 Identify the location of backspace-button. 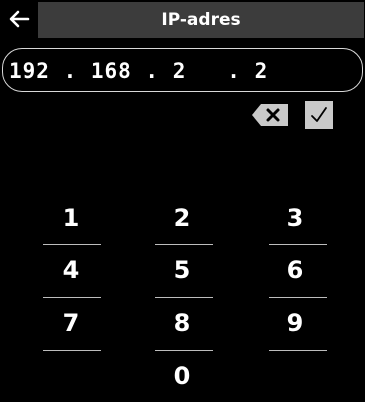
(270, 115).